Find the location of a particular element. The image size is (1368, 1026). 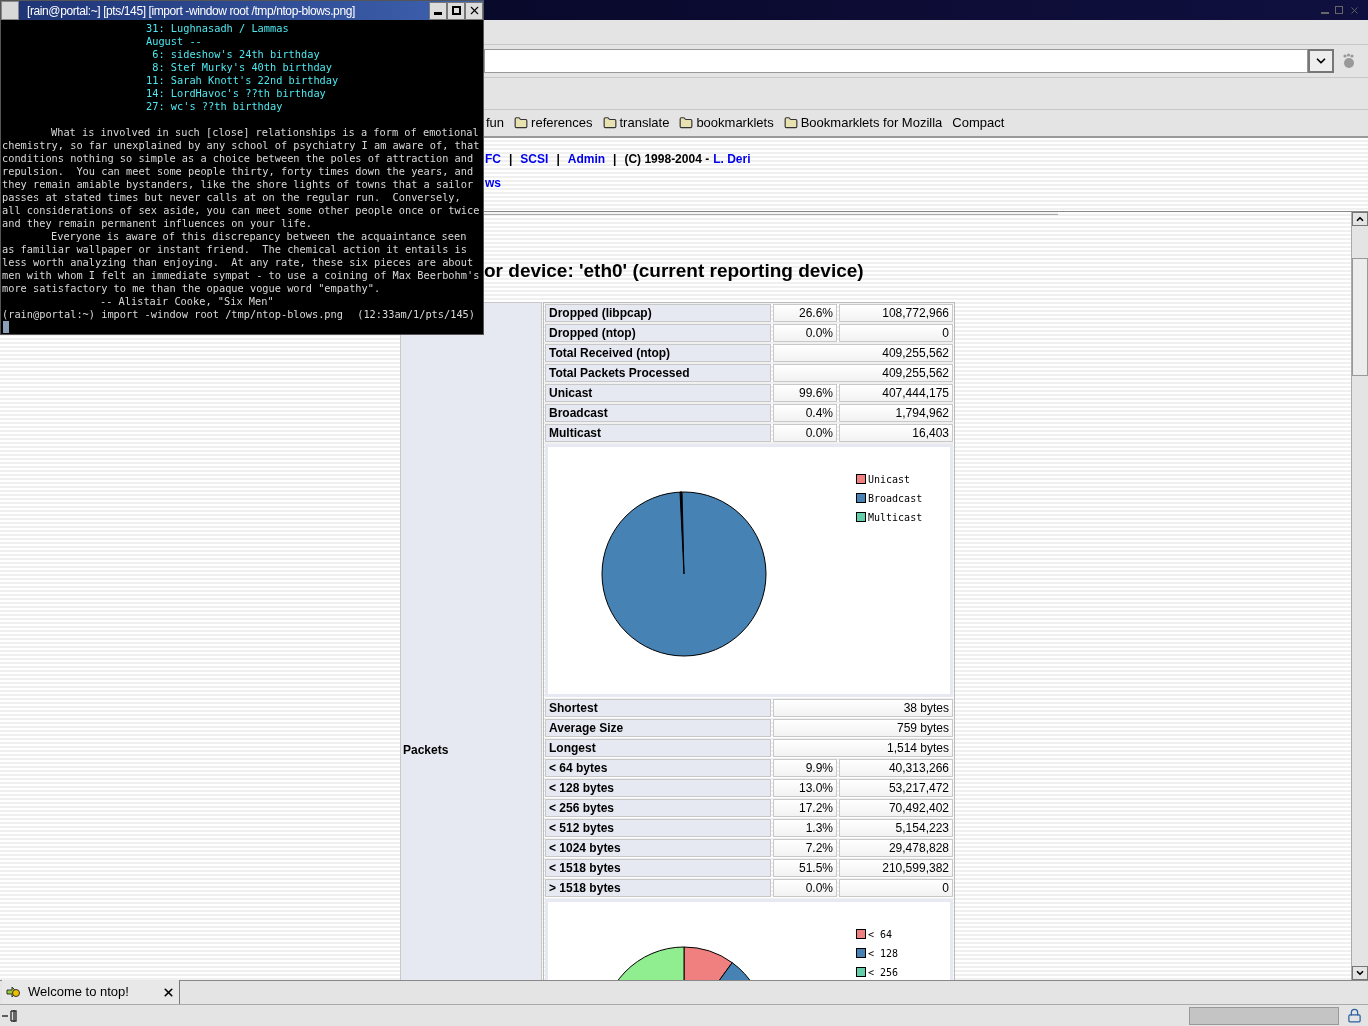

row-label: > 1518 bytes is located at coordinates (658, 887).